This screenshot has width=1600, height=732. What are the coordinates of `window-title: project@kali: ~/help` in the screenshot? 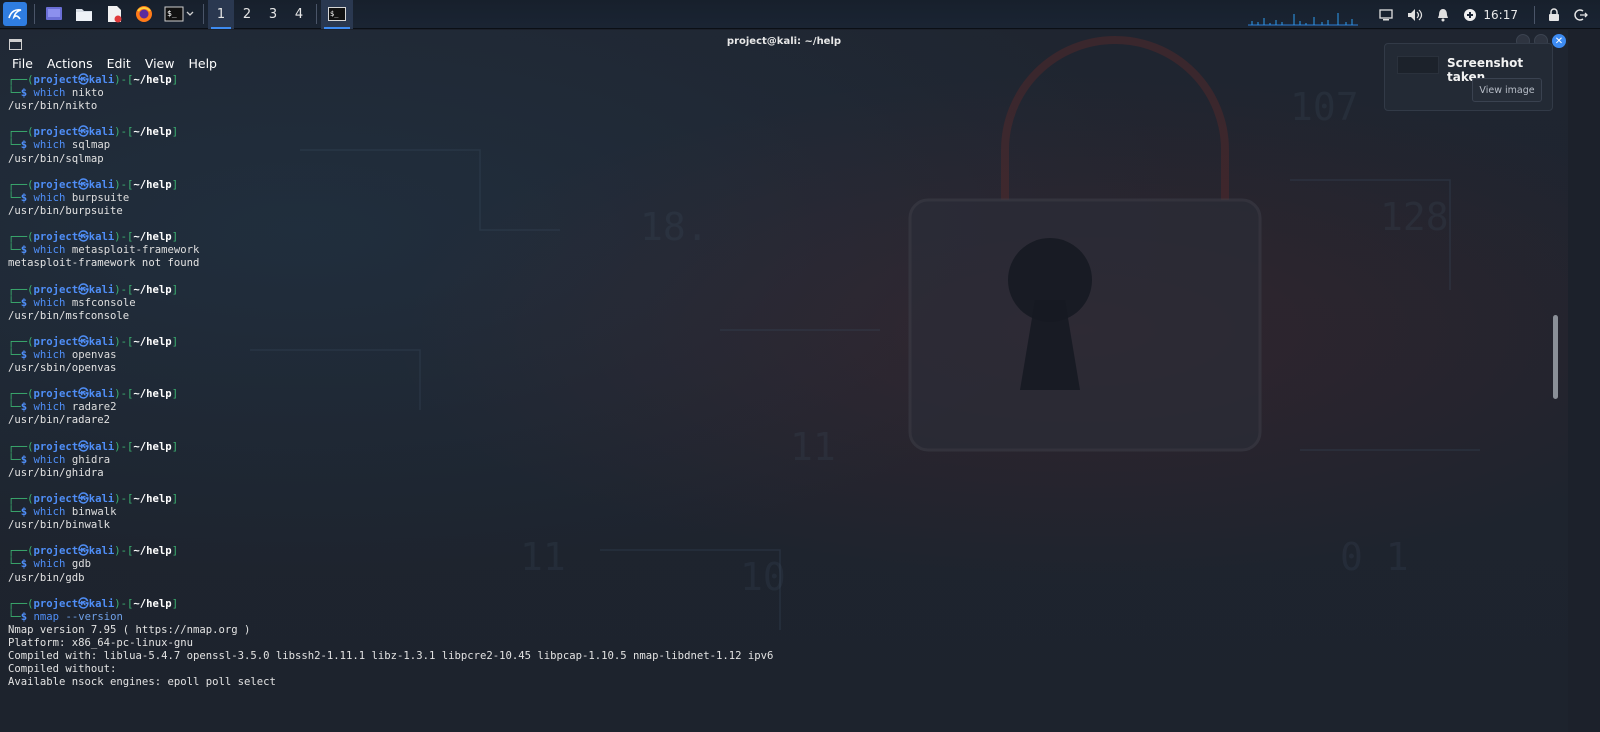 It's located at (784, 41).